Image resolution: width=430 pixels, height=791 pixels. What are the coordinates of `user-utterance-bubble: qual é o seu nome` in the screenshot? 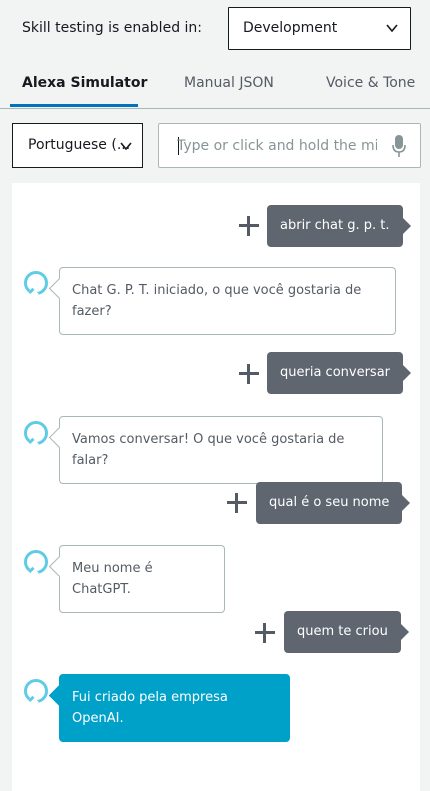 It's located at (333, 503).